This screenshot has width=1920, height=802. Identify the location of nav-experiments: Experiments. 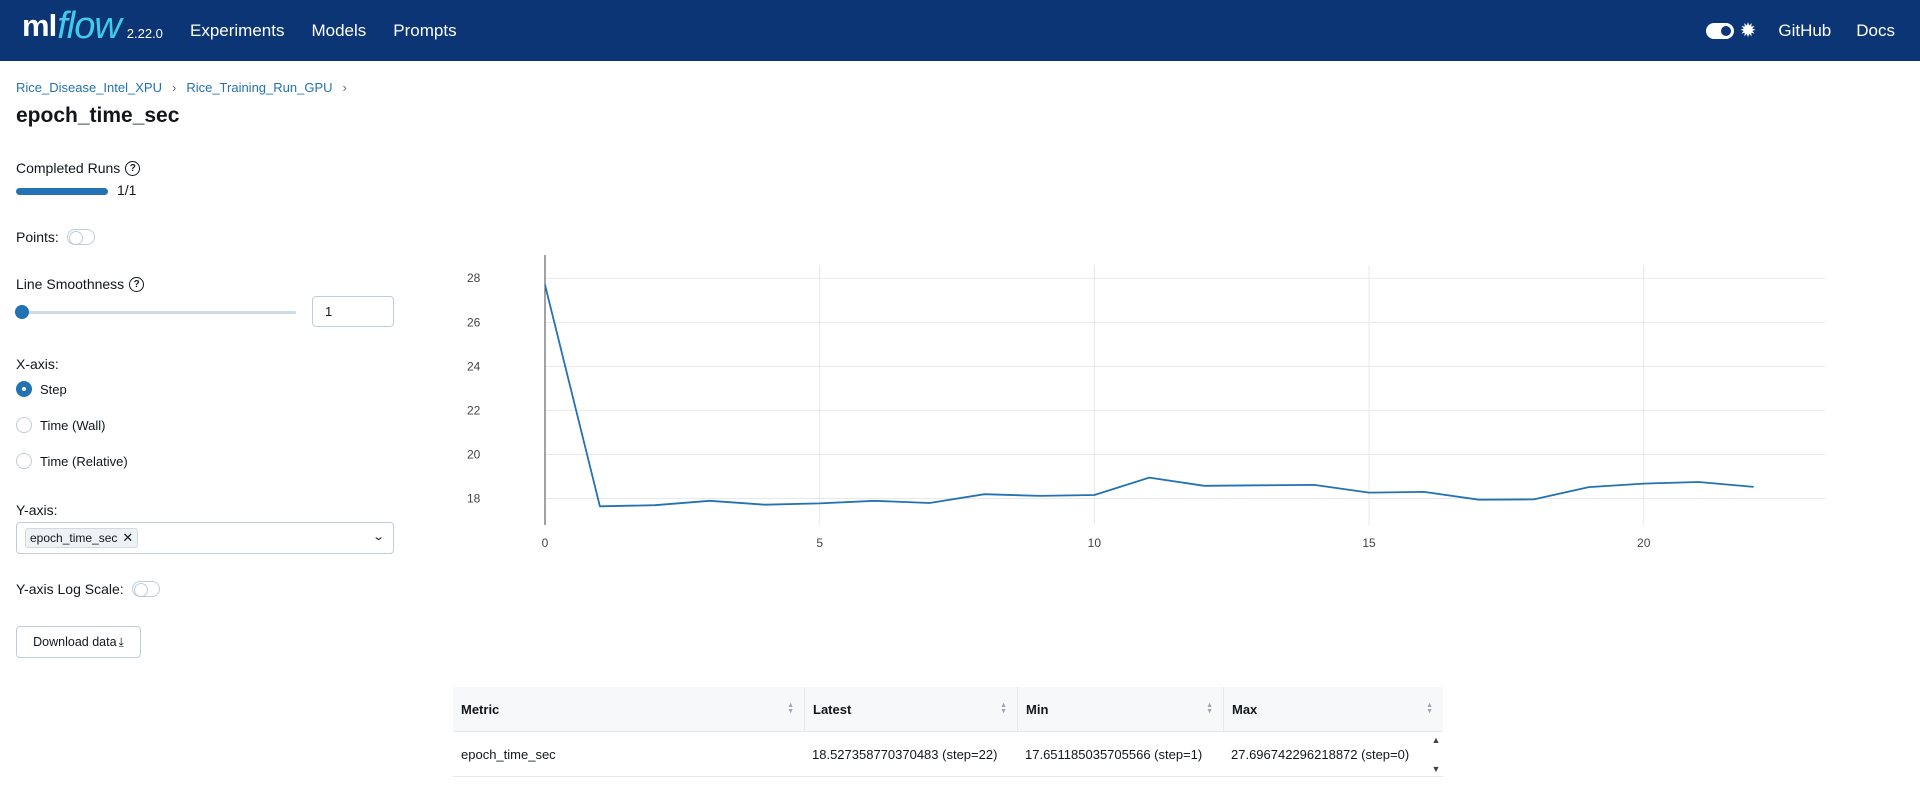
(237, 31).